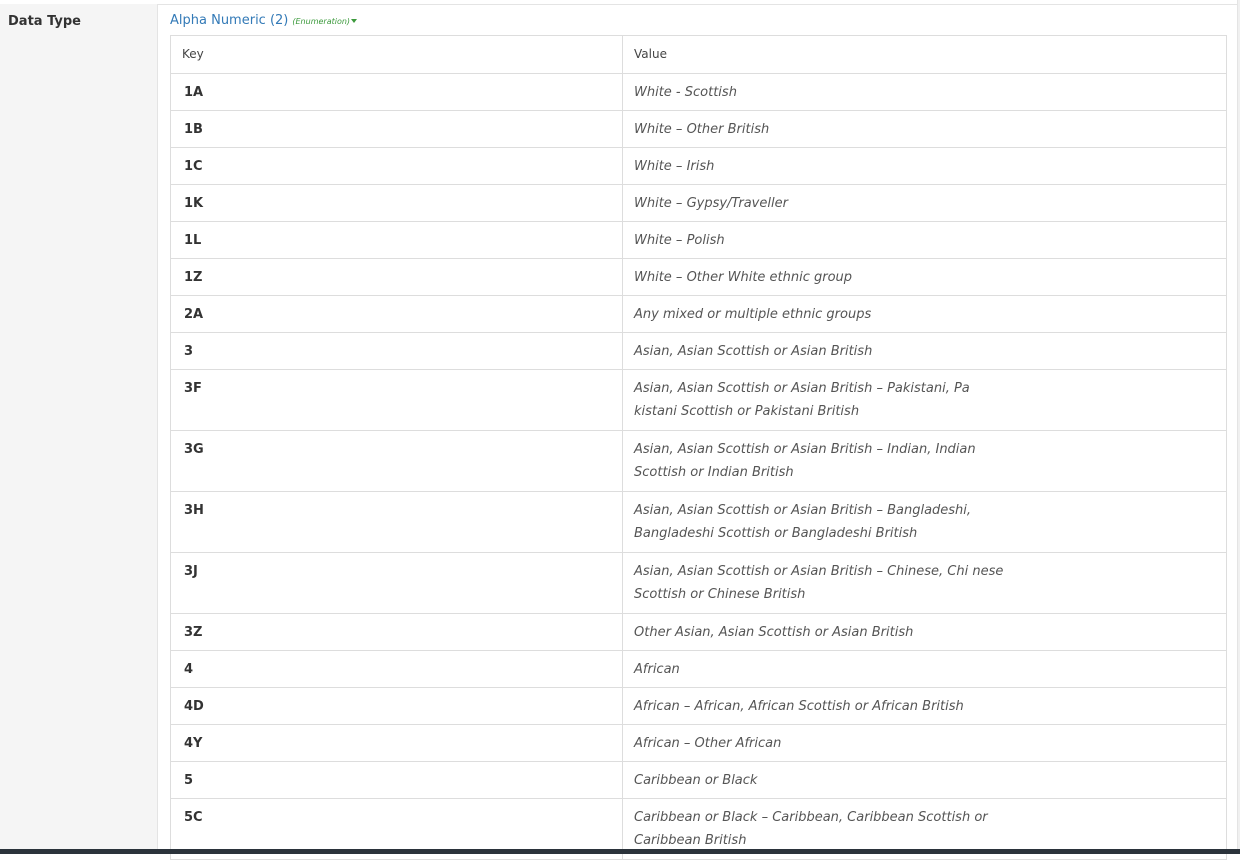  I want to click on row-value: White – Other British, so click(924, 129).